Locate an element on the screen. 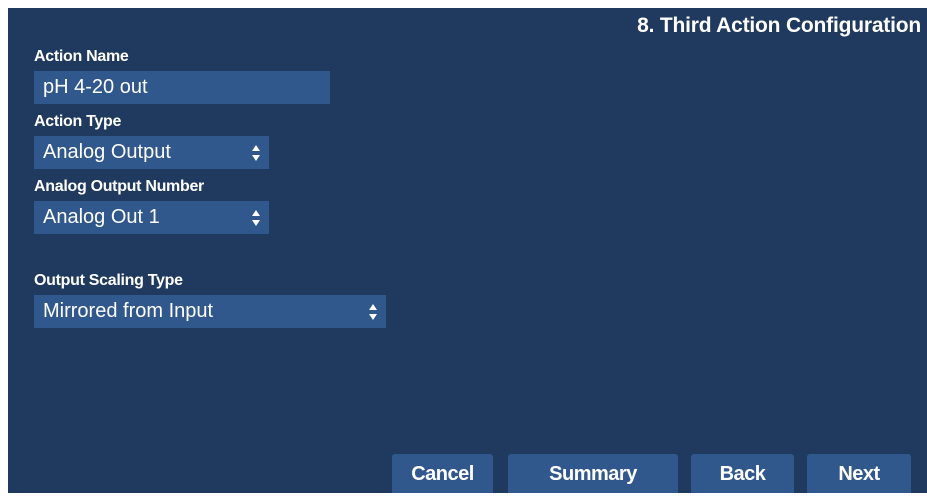  analog-output-number-select: Analog Out 1 is located at coordinates (151, 217).